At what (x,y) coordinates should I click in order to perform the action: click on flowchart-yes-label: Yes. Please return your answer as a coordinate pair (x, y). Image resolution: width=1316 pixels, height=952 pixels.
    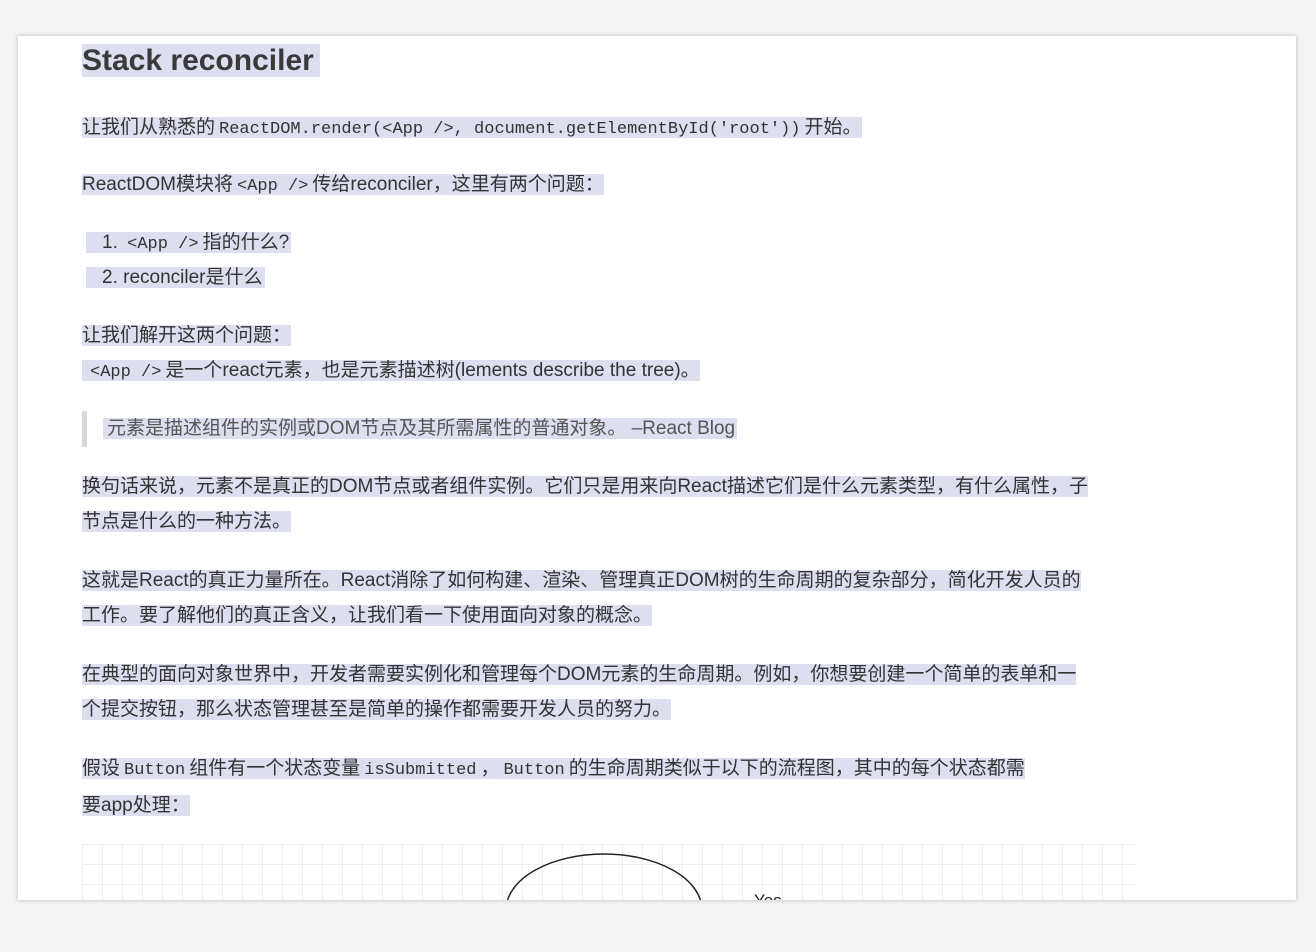
    Looking at the image, I should click on (768, 895).